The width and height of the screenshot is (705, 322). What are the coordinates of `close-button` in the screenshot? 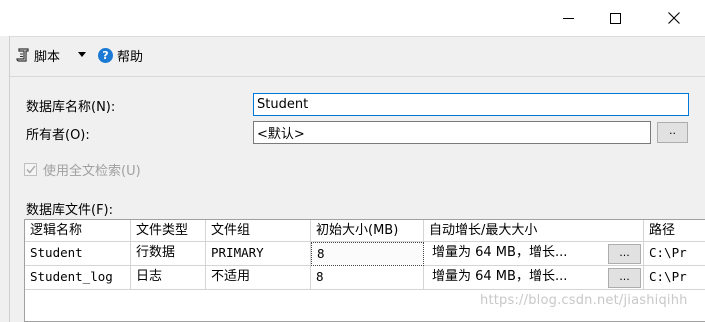 It's located at (674, 18).